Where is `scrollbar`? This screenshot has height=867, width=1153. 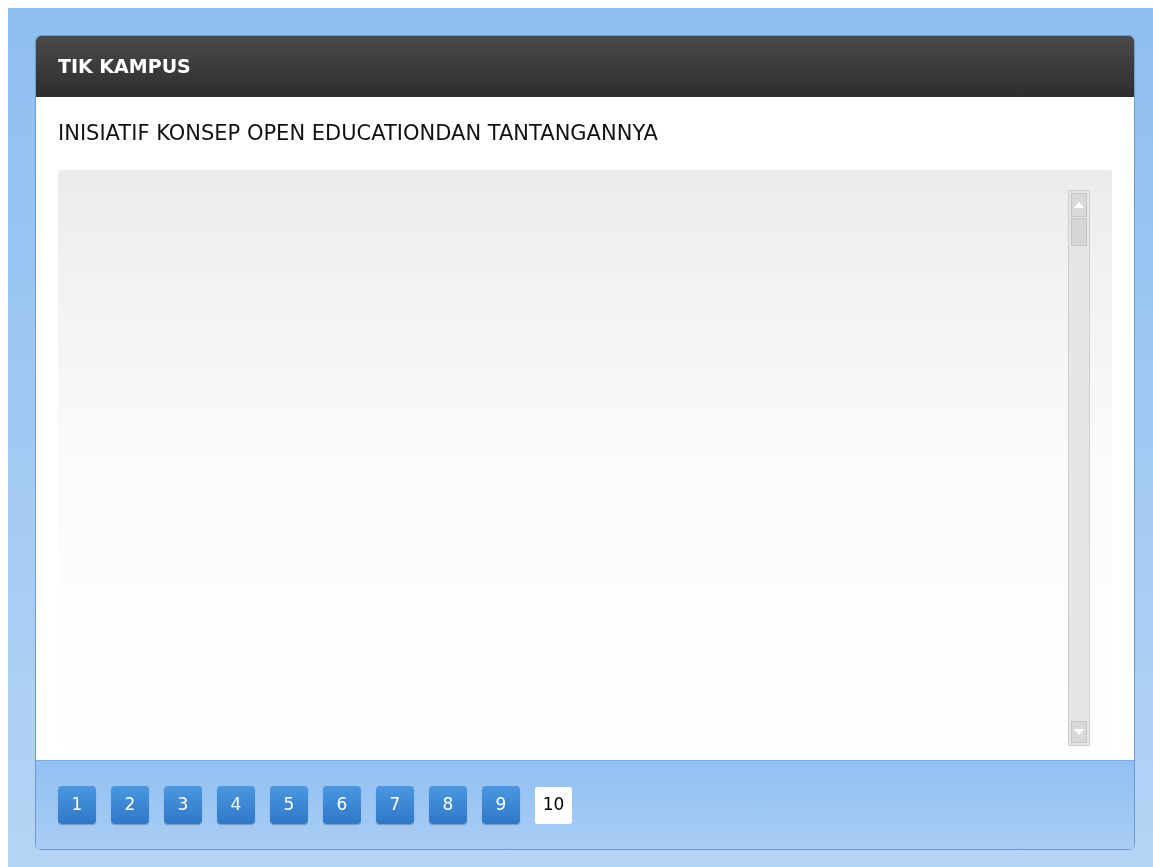
scrollbar is located at coordinates (1079, 468).